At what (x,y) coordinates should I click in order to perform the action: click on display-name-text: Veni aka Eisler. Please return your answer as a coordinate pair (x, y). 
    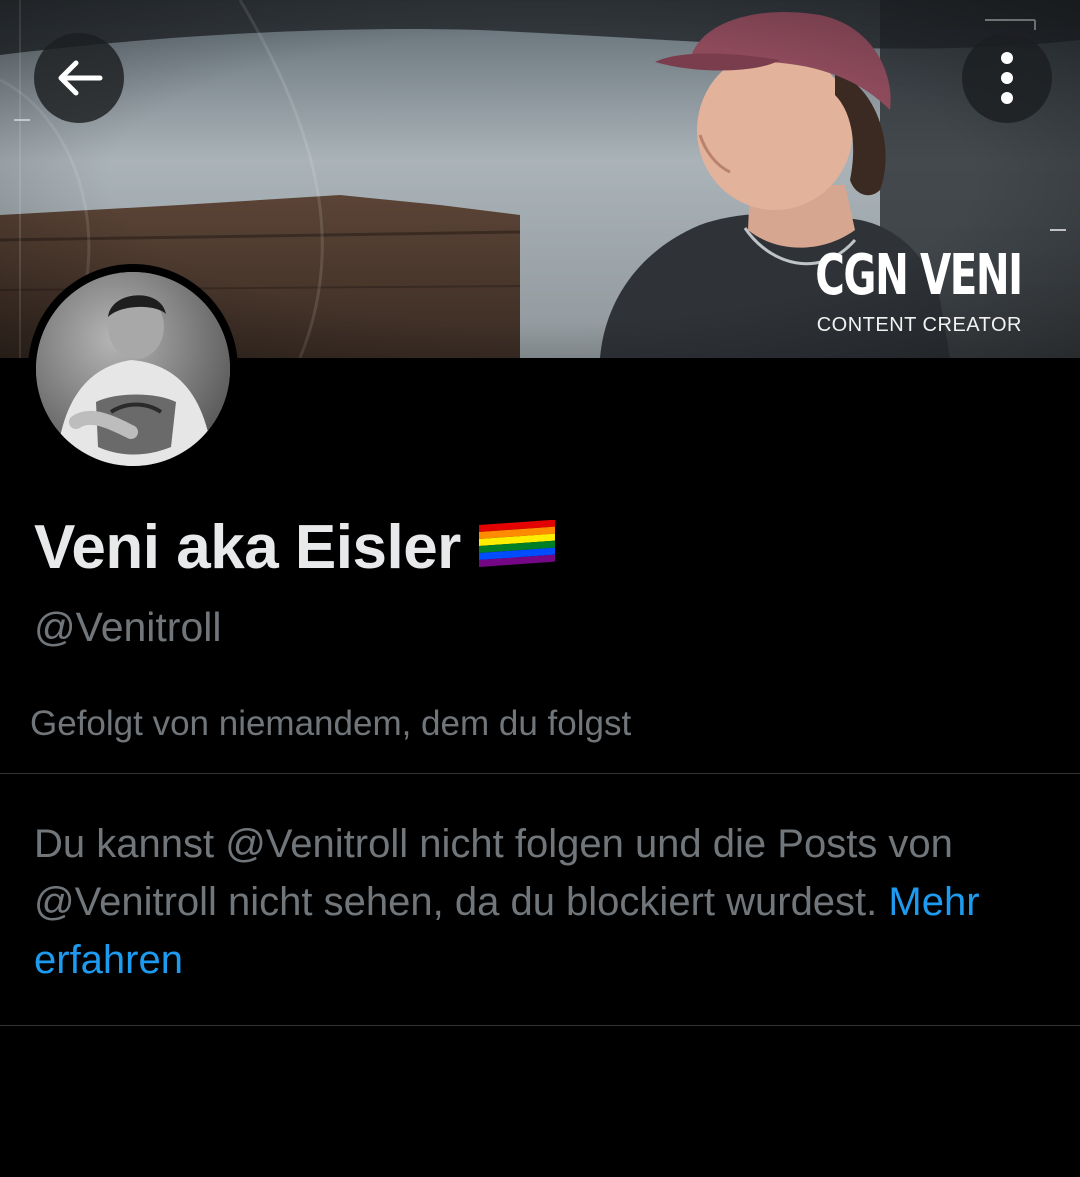
    Looking at the image, I should click on (247, 547).